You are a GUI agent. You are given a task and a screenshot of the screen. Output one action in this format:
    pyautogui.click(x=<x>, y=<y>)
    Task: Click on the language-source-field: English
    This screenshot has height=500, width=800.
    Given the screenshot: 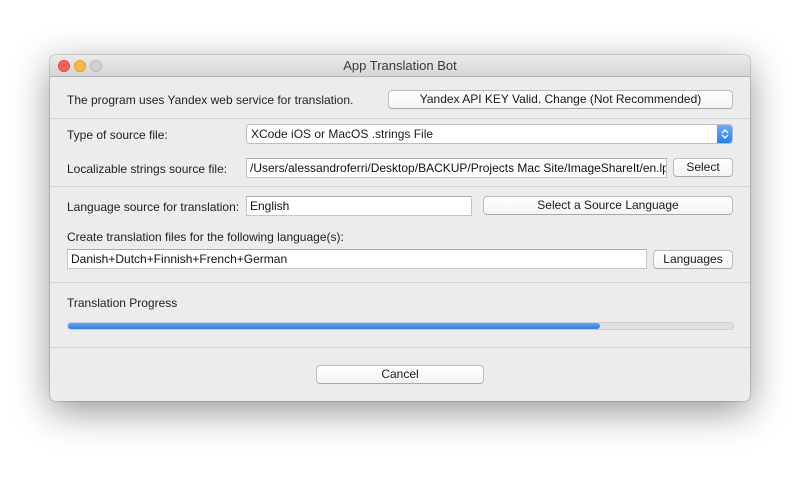 What is the action you would take?
    pyautogui.click(x=359, y=206)
    